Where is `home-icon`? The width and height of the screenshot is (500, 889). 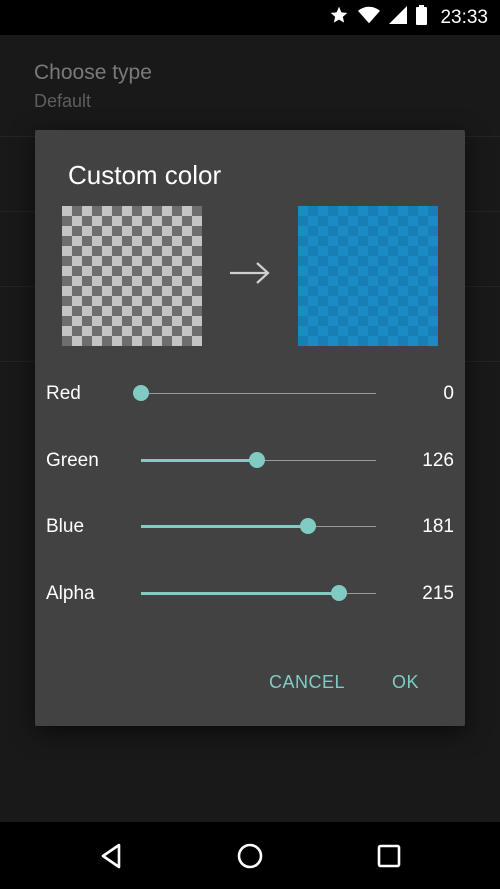
home-icon is located at coordinates (250, 856).